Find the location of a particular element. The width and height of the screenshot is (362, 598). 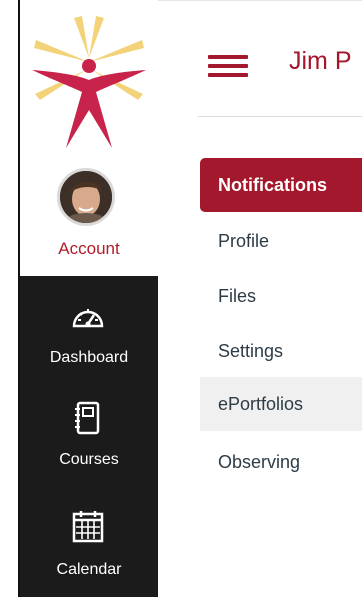

user-portrait-icon is located at coordinates (86, 197).